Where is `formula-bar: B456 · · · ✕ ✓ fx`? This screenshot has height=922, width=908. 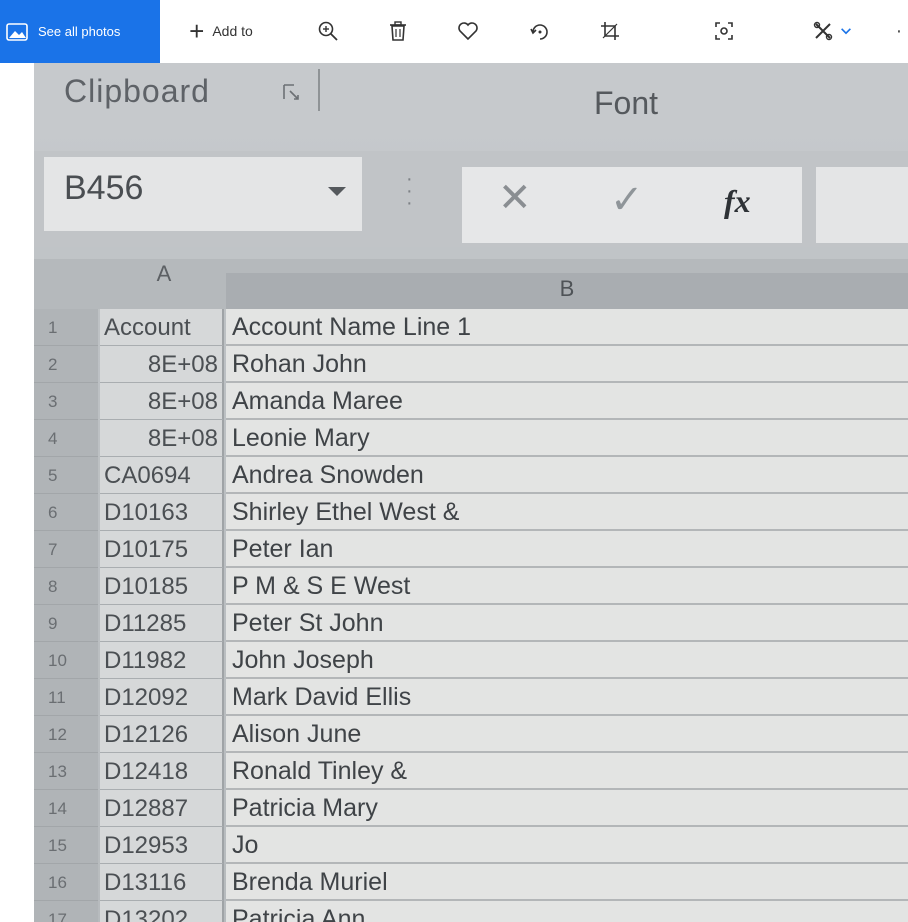
formula-bar: B456 · · · ✕ ✓ fx is located at coordinates (471, 199).